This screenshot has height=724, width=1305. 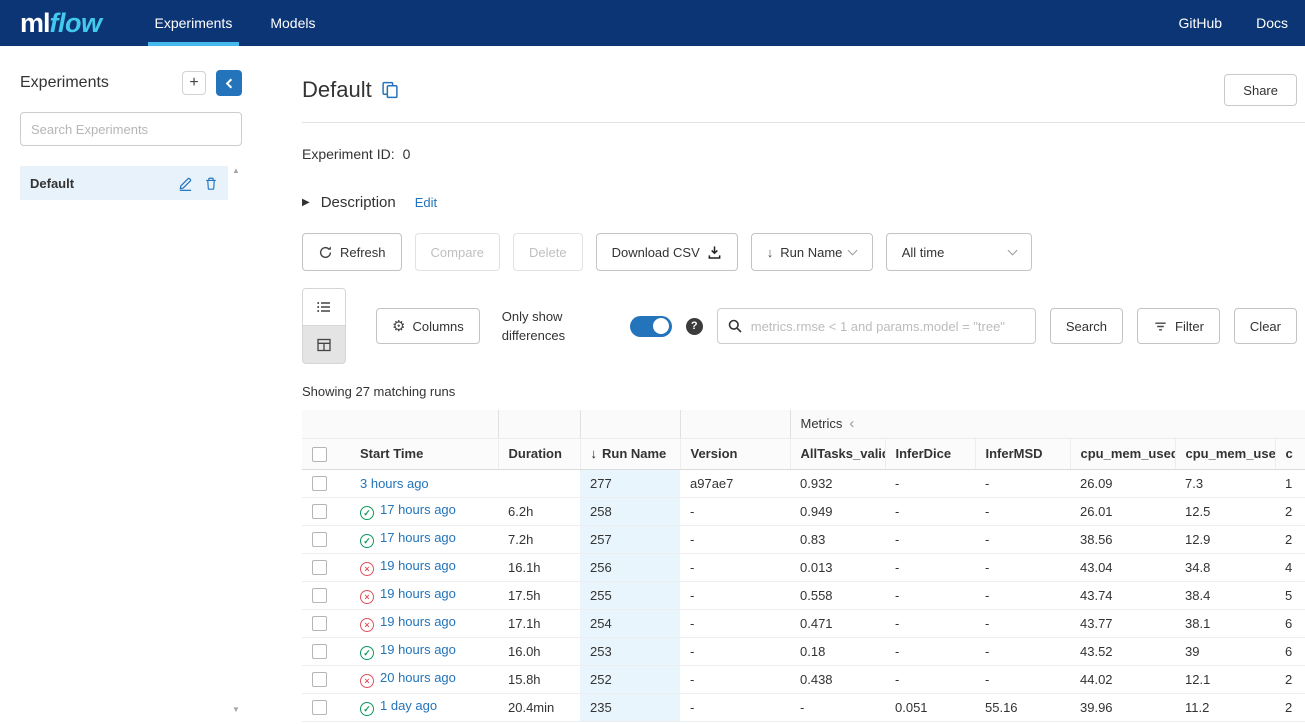 I want to click on column-header-version: Version, so click(x=735, y=454).